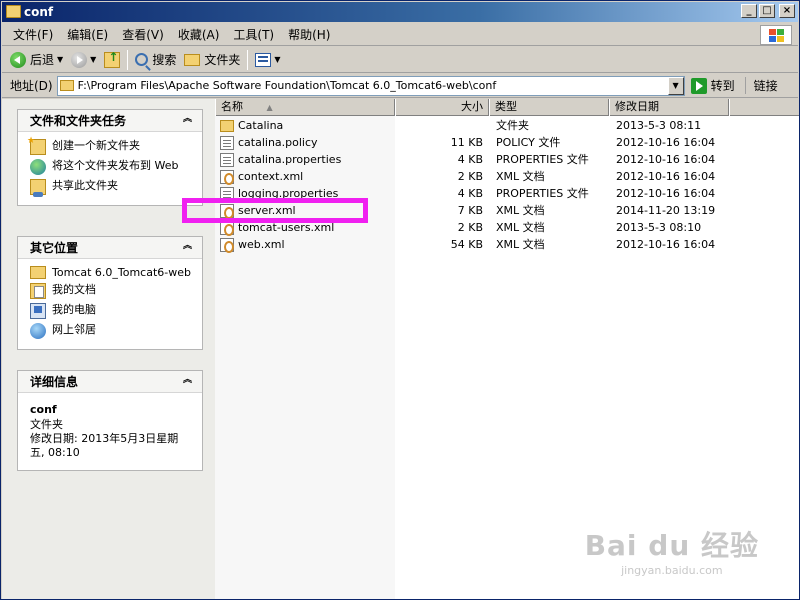 The height and width of the screenshot is (600, 800). I want to click on up-folder-button, so click(112, 60).